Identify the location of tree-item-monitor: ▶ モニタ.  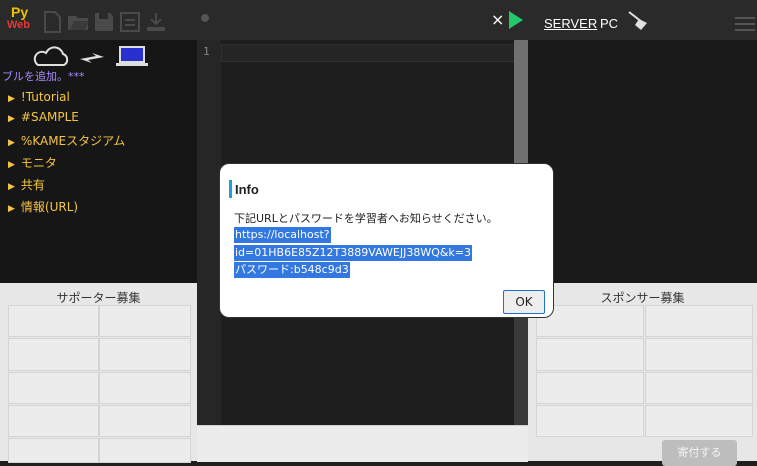
(32, 162).